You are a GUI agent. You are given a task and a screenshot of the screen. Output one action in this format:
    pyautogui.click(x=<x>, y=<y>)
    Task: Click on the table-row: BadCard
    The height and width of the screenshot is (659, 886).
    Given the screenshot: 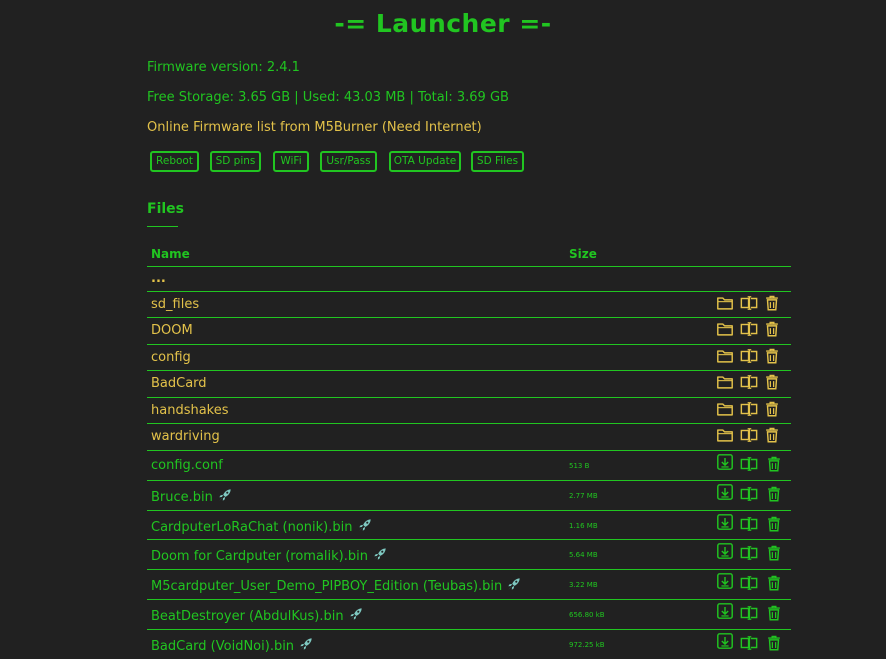 What is the action you would take?
    pyautogui.click(x=469, y=384)
    